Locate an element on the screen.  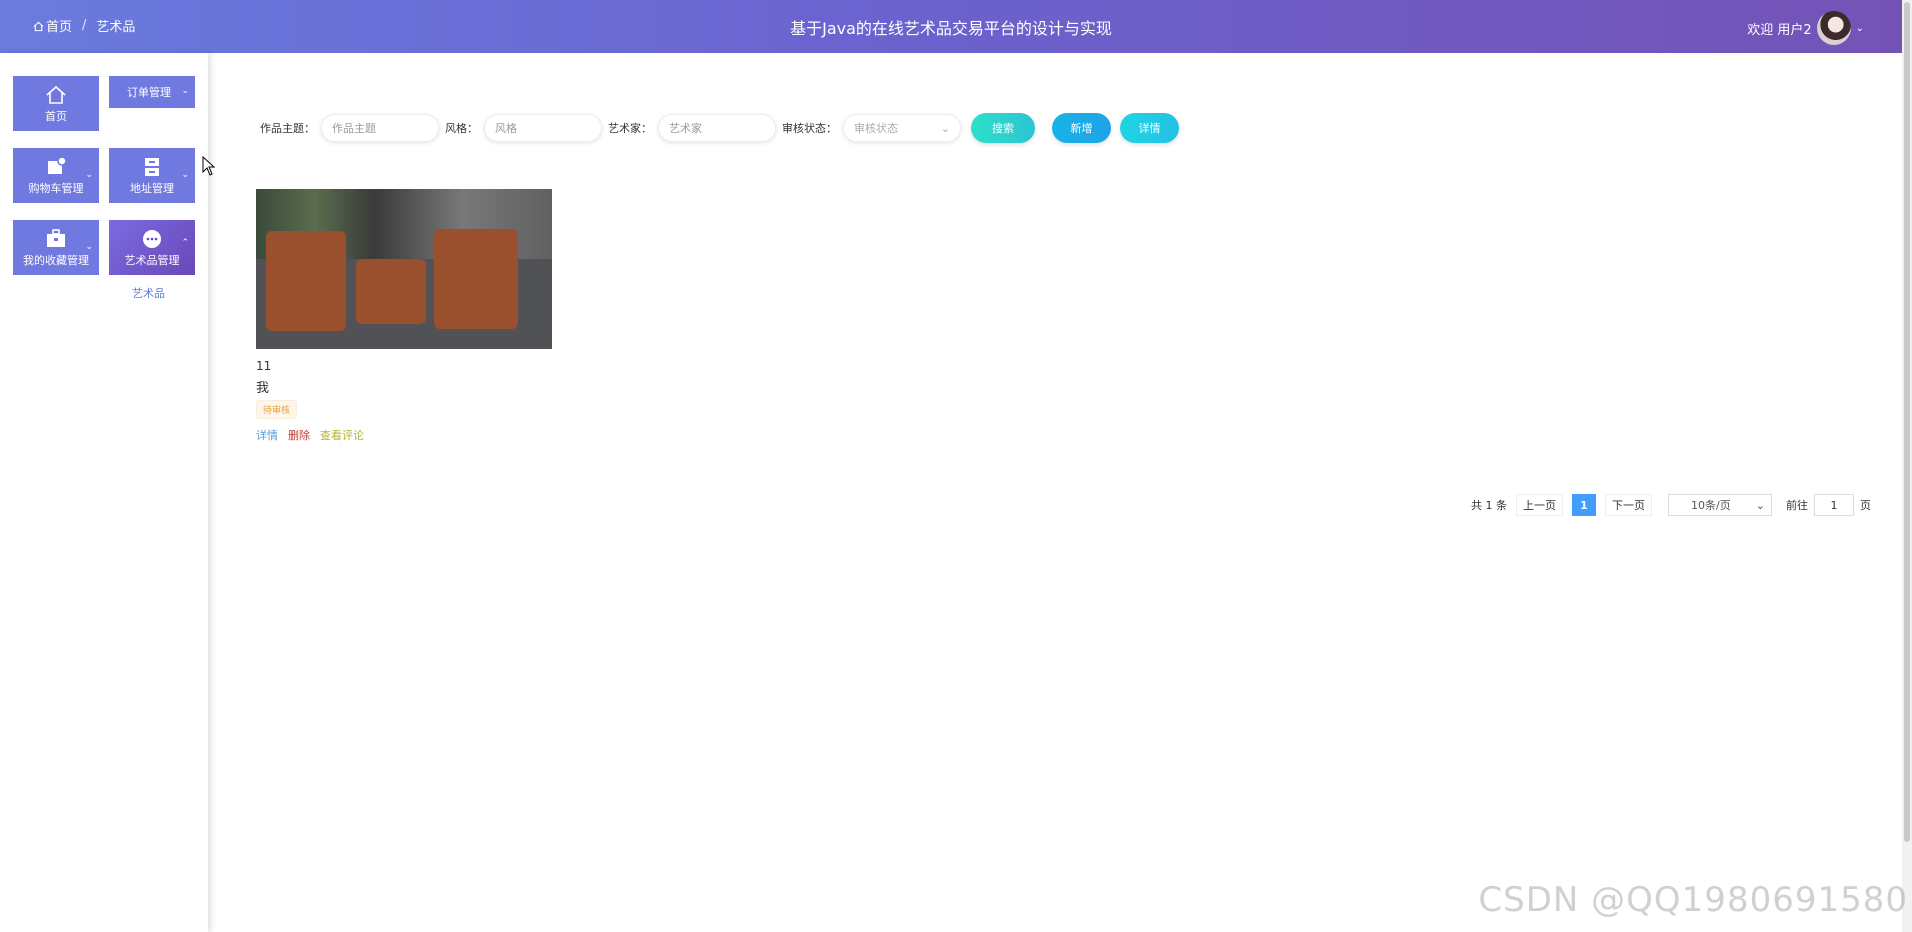
sidebar-item-home: 首页 is located at coordinates (56, 103).